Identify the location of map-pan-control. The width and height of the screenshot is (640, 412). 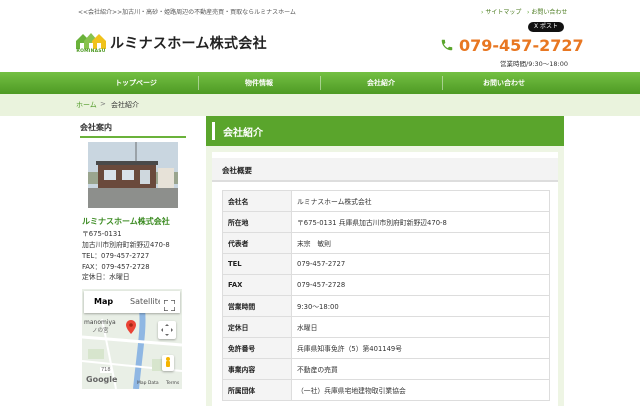
(167, 330).